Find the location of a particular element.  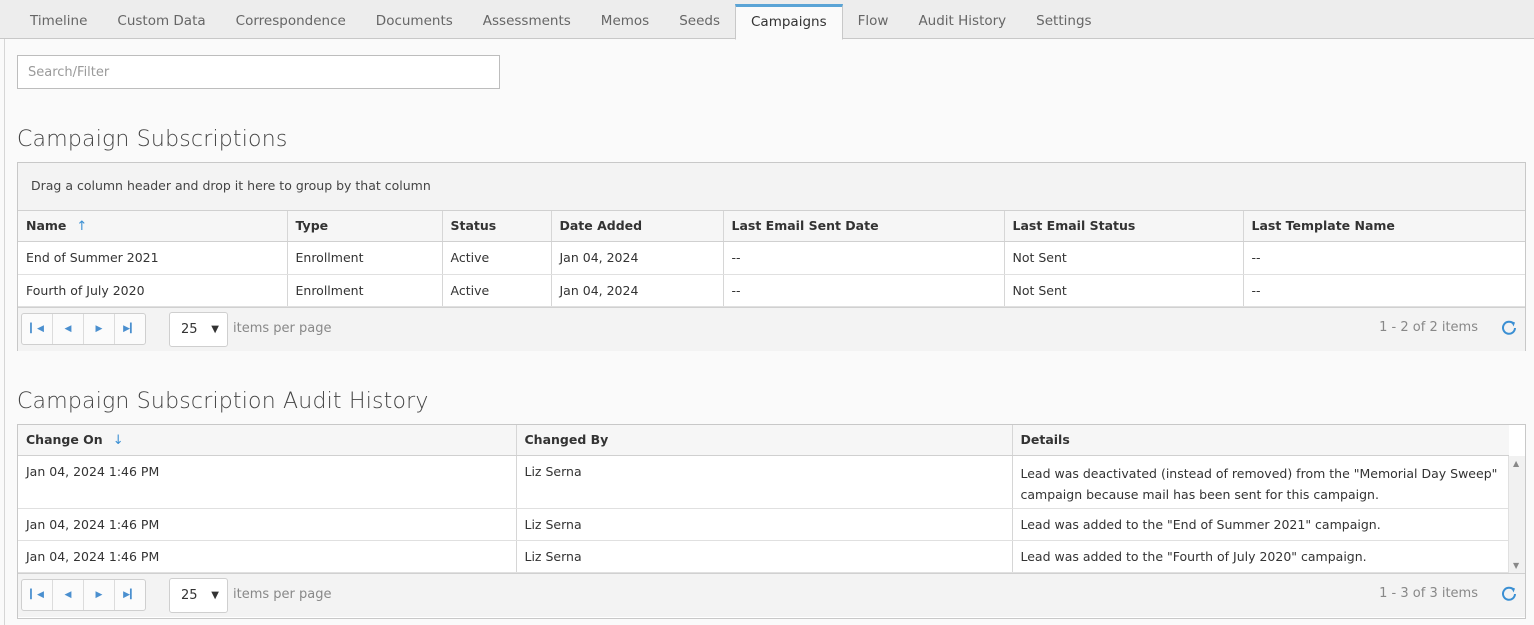

vertical-scrollbar: ▲ ▼ is located at coordinates (1516, 514).